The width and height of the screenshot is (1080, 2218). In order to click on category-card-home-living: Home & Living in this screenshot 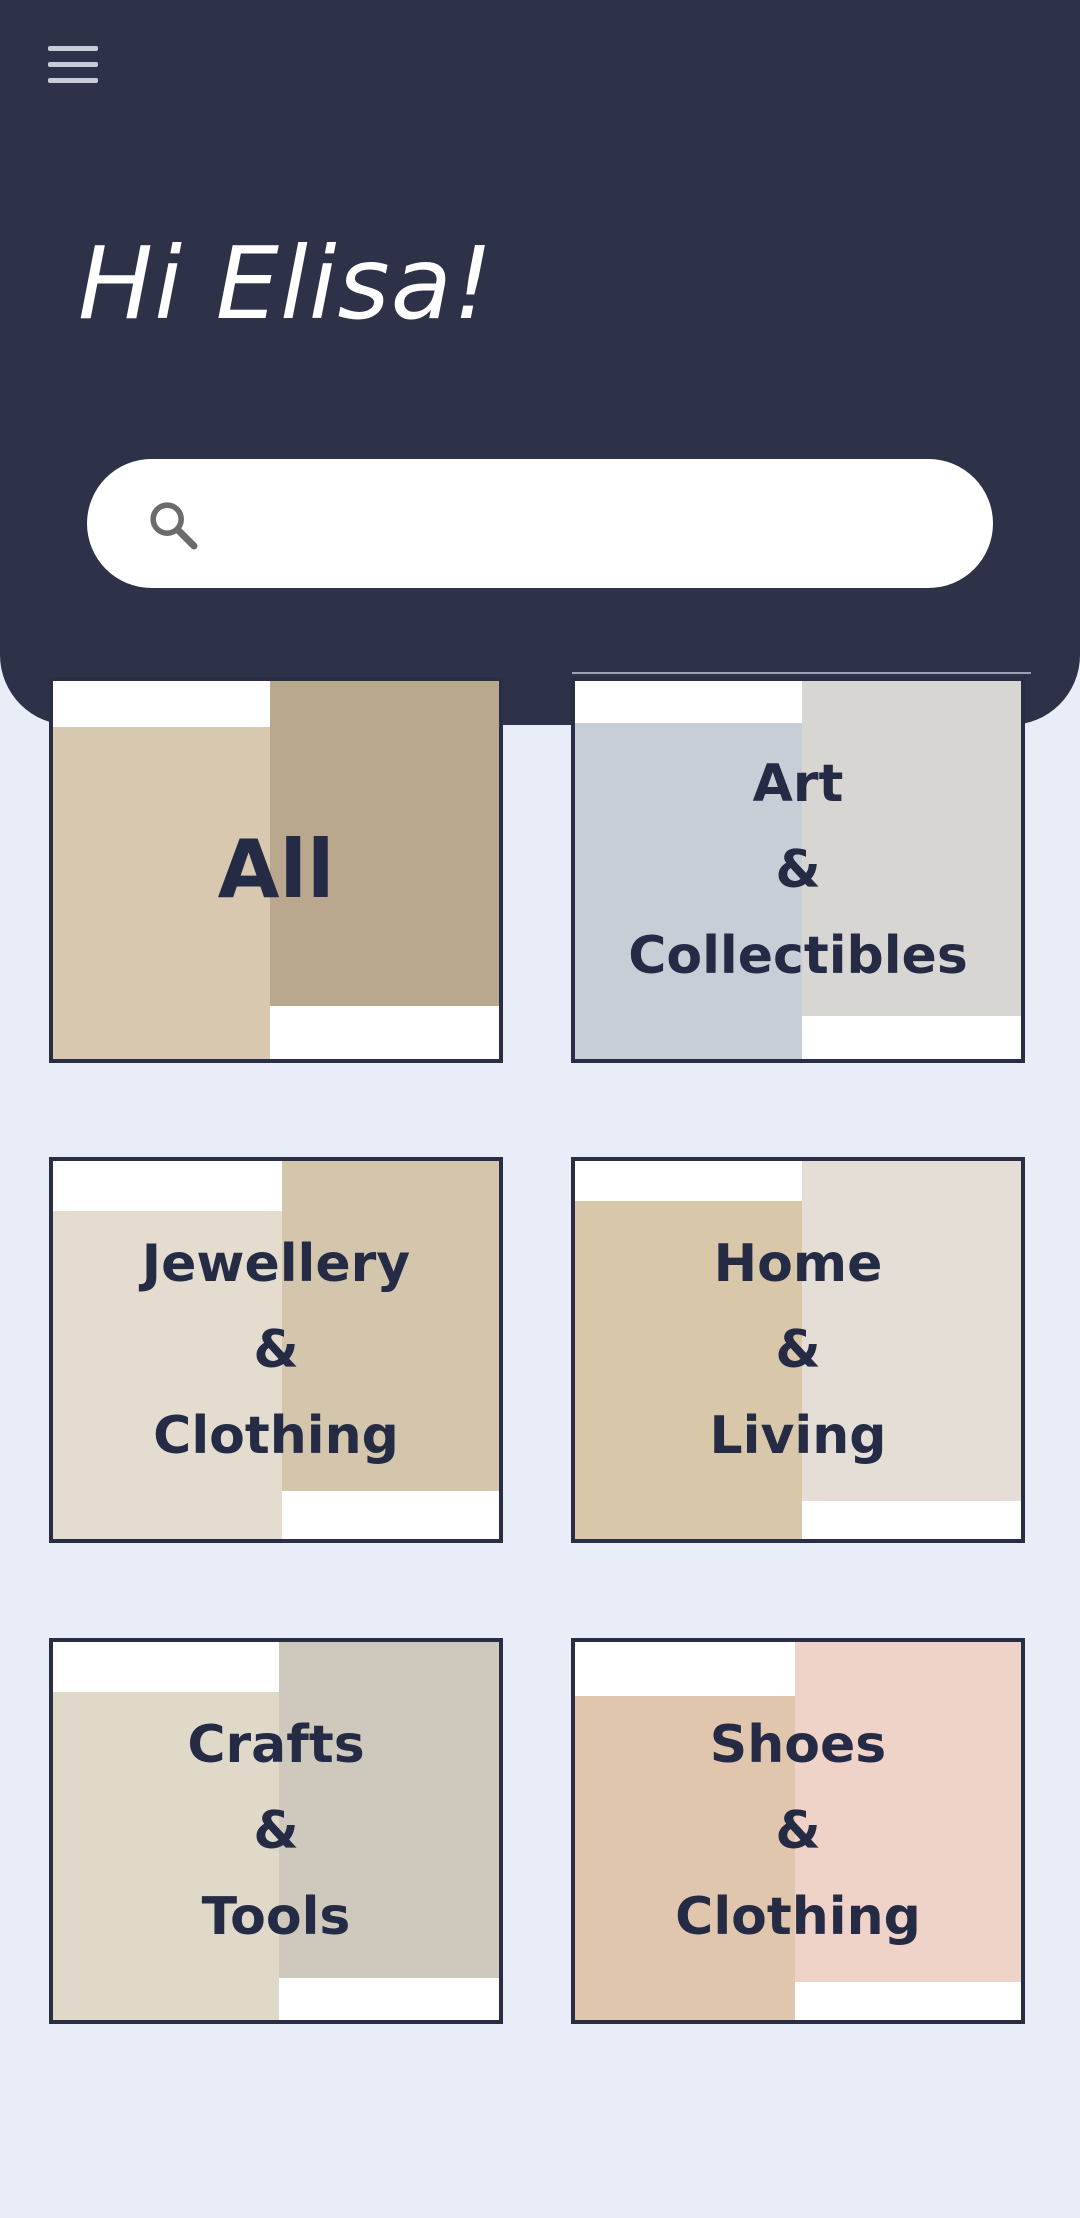, I will do `click(798, 1350)`.